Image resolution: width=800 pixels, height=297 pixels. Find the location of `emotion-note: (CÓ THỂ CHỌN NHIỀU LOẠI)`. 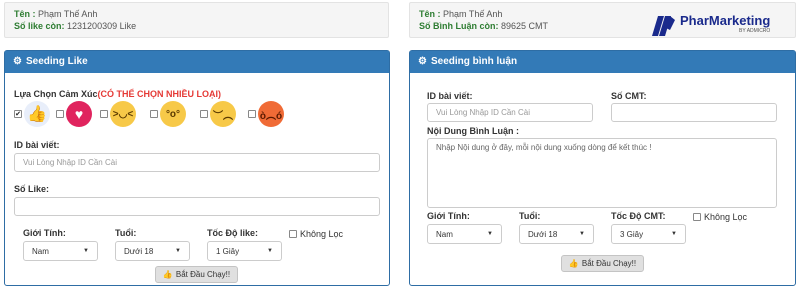

emotion-note: (CÓ THỂ CHỌN NHIỀU LOẠI) is located at coordinates (159, 94).